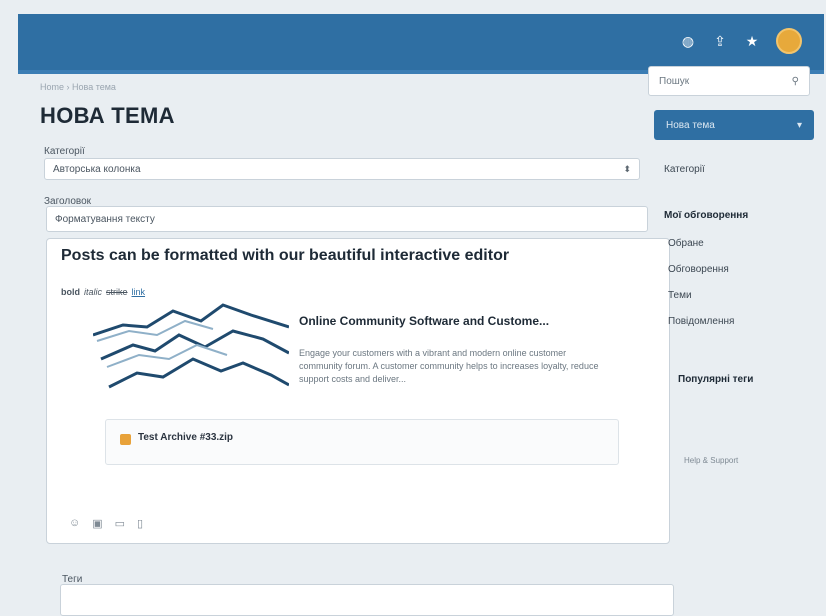 The width and height of the screenshot is (826, 616). I want to click on gif-icon: ▭, so click(120, 523).